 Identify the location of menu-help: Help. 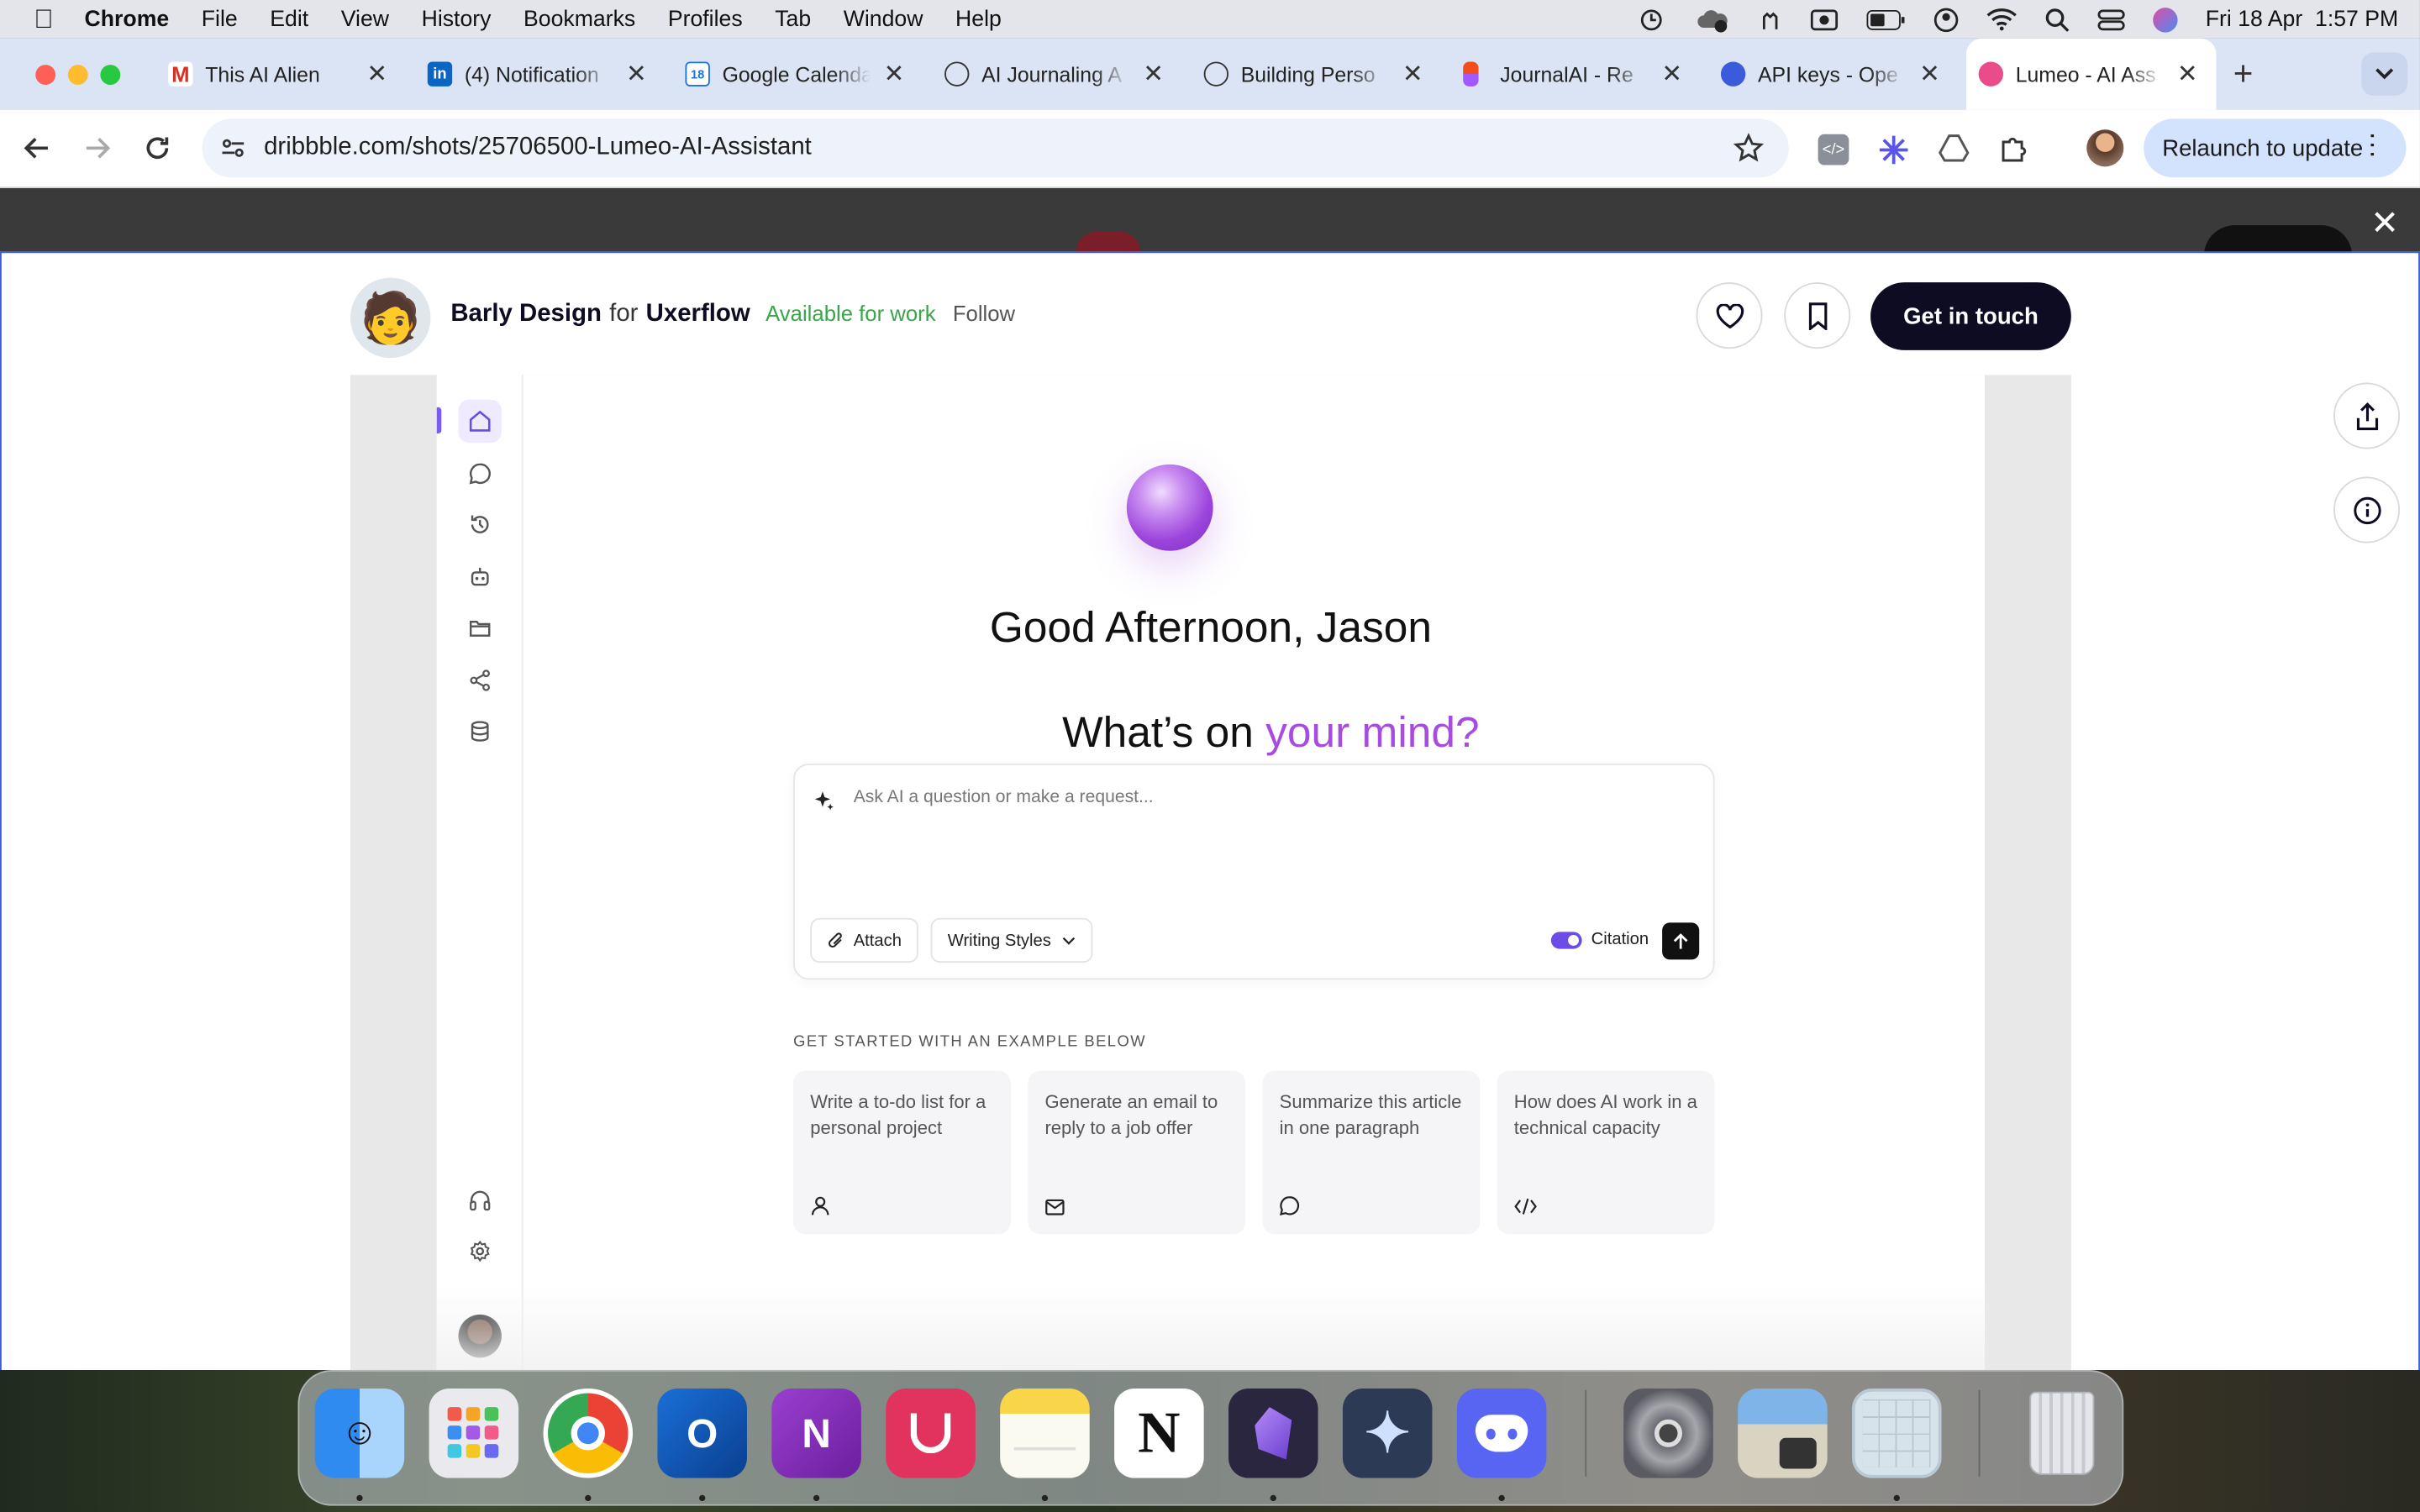
(978, 19).